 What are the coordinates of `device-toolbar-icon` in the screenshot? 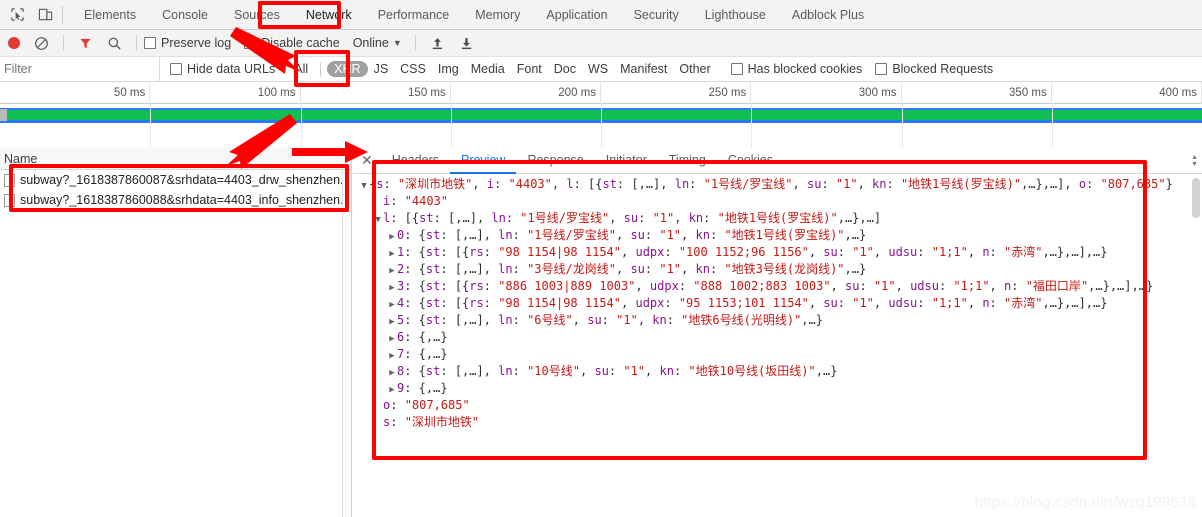 It's located at (45, 15).